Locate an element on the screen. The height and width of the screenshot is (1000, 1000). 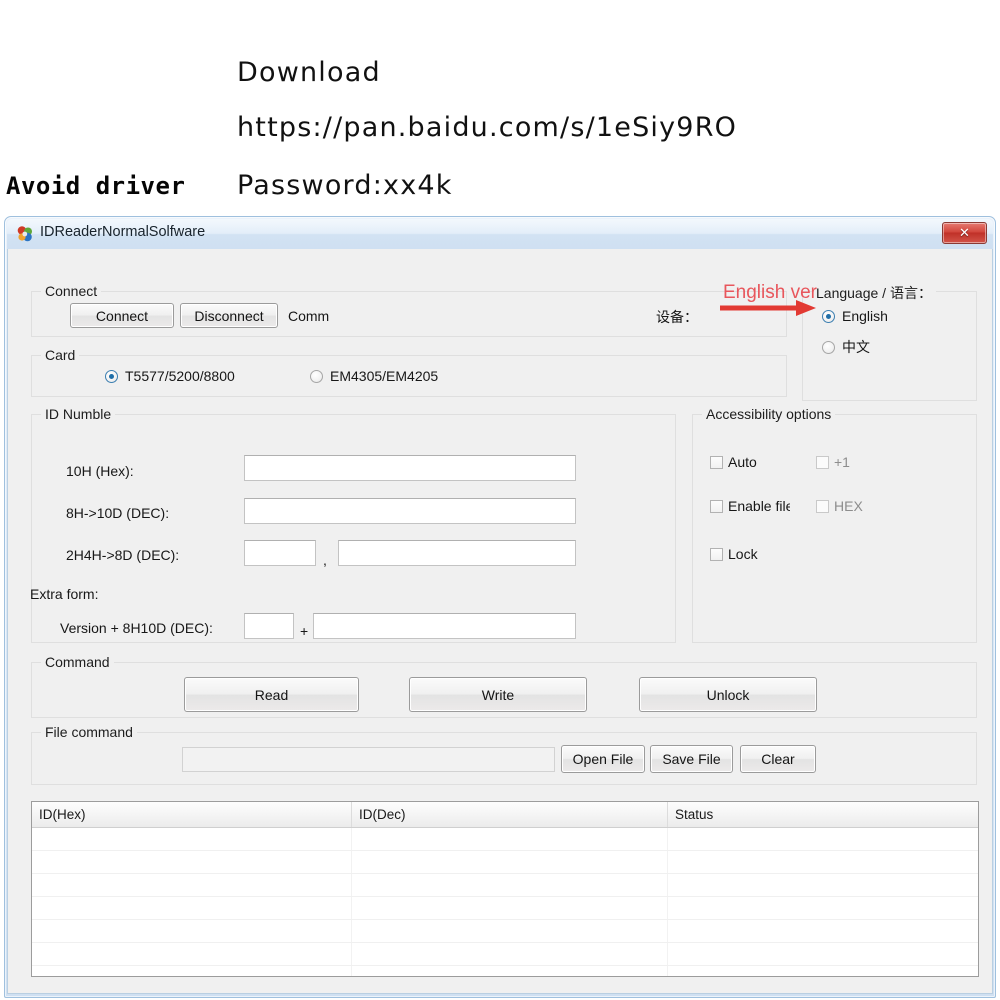
card-radio-em4305: EM4305/EM4205 is located at coordinates (374, 376).